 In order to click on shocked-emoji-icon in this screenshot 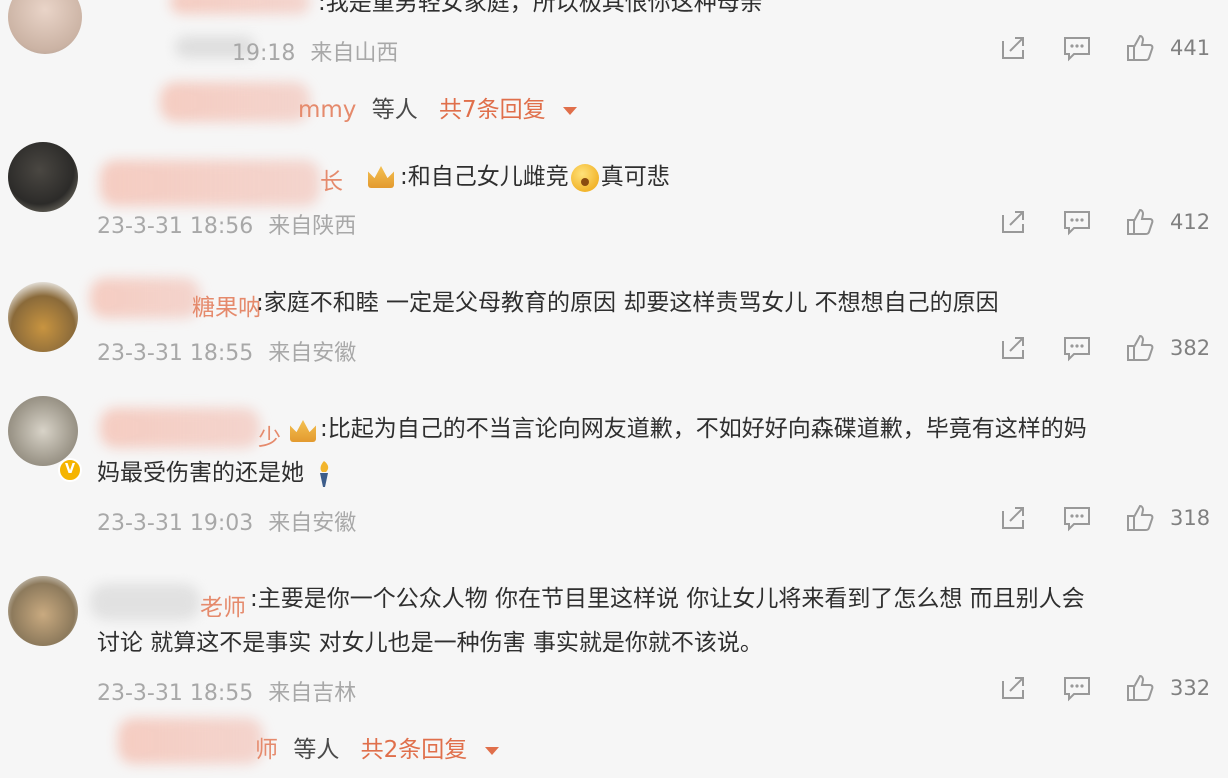, I will do `click(584, 177)`.